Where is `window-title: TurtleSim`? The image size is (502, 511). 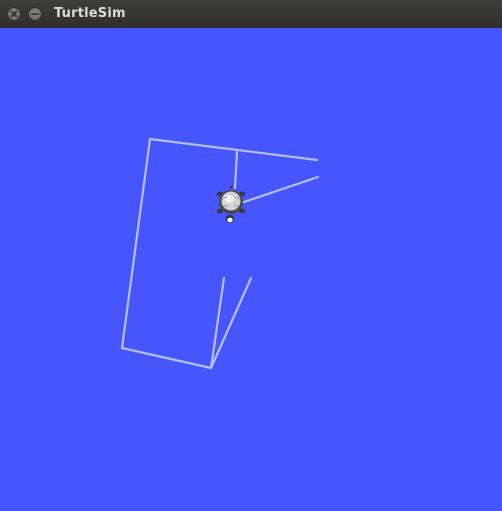
window-title: TurtleSim is located at coordinates (90, 13).